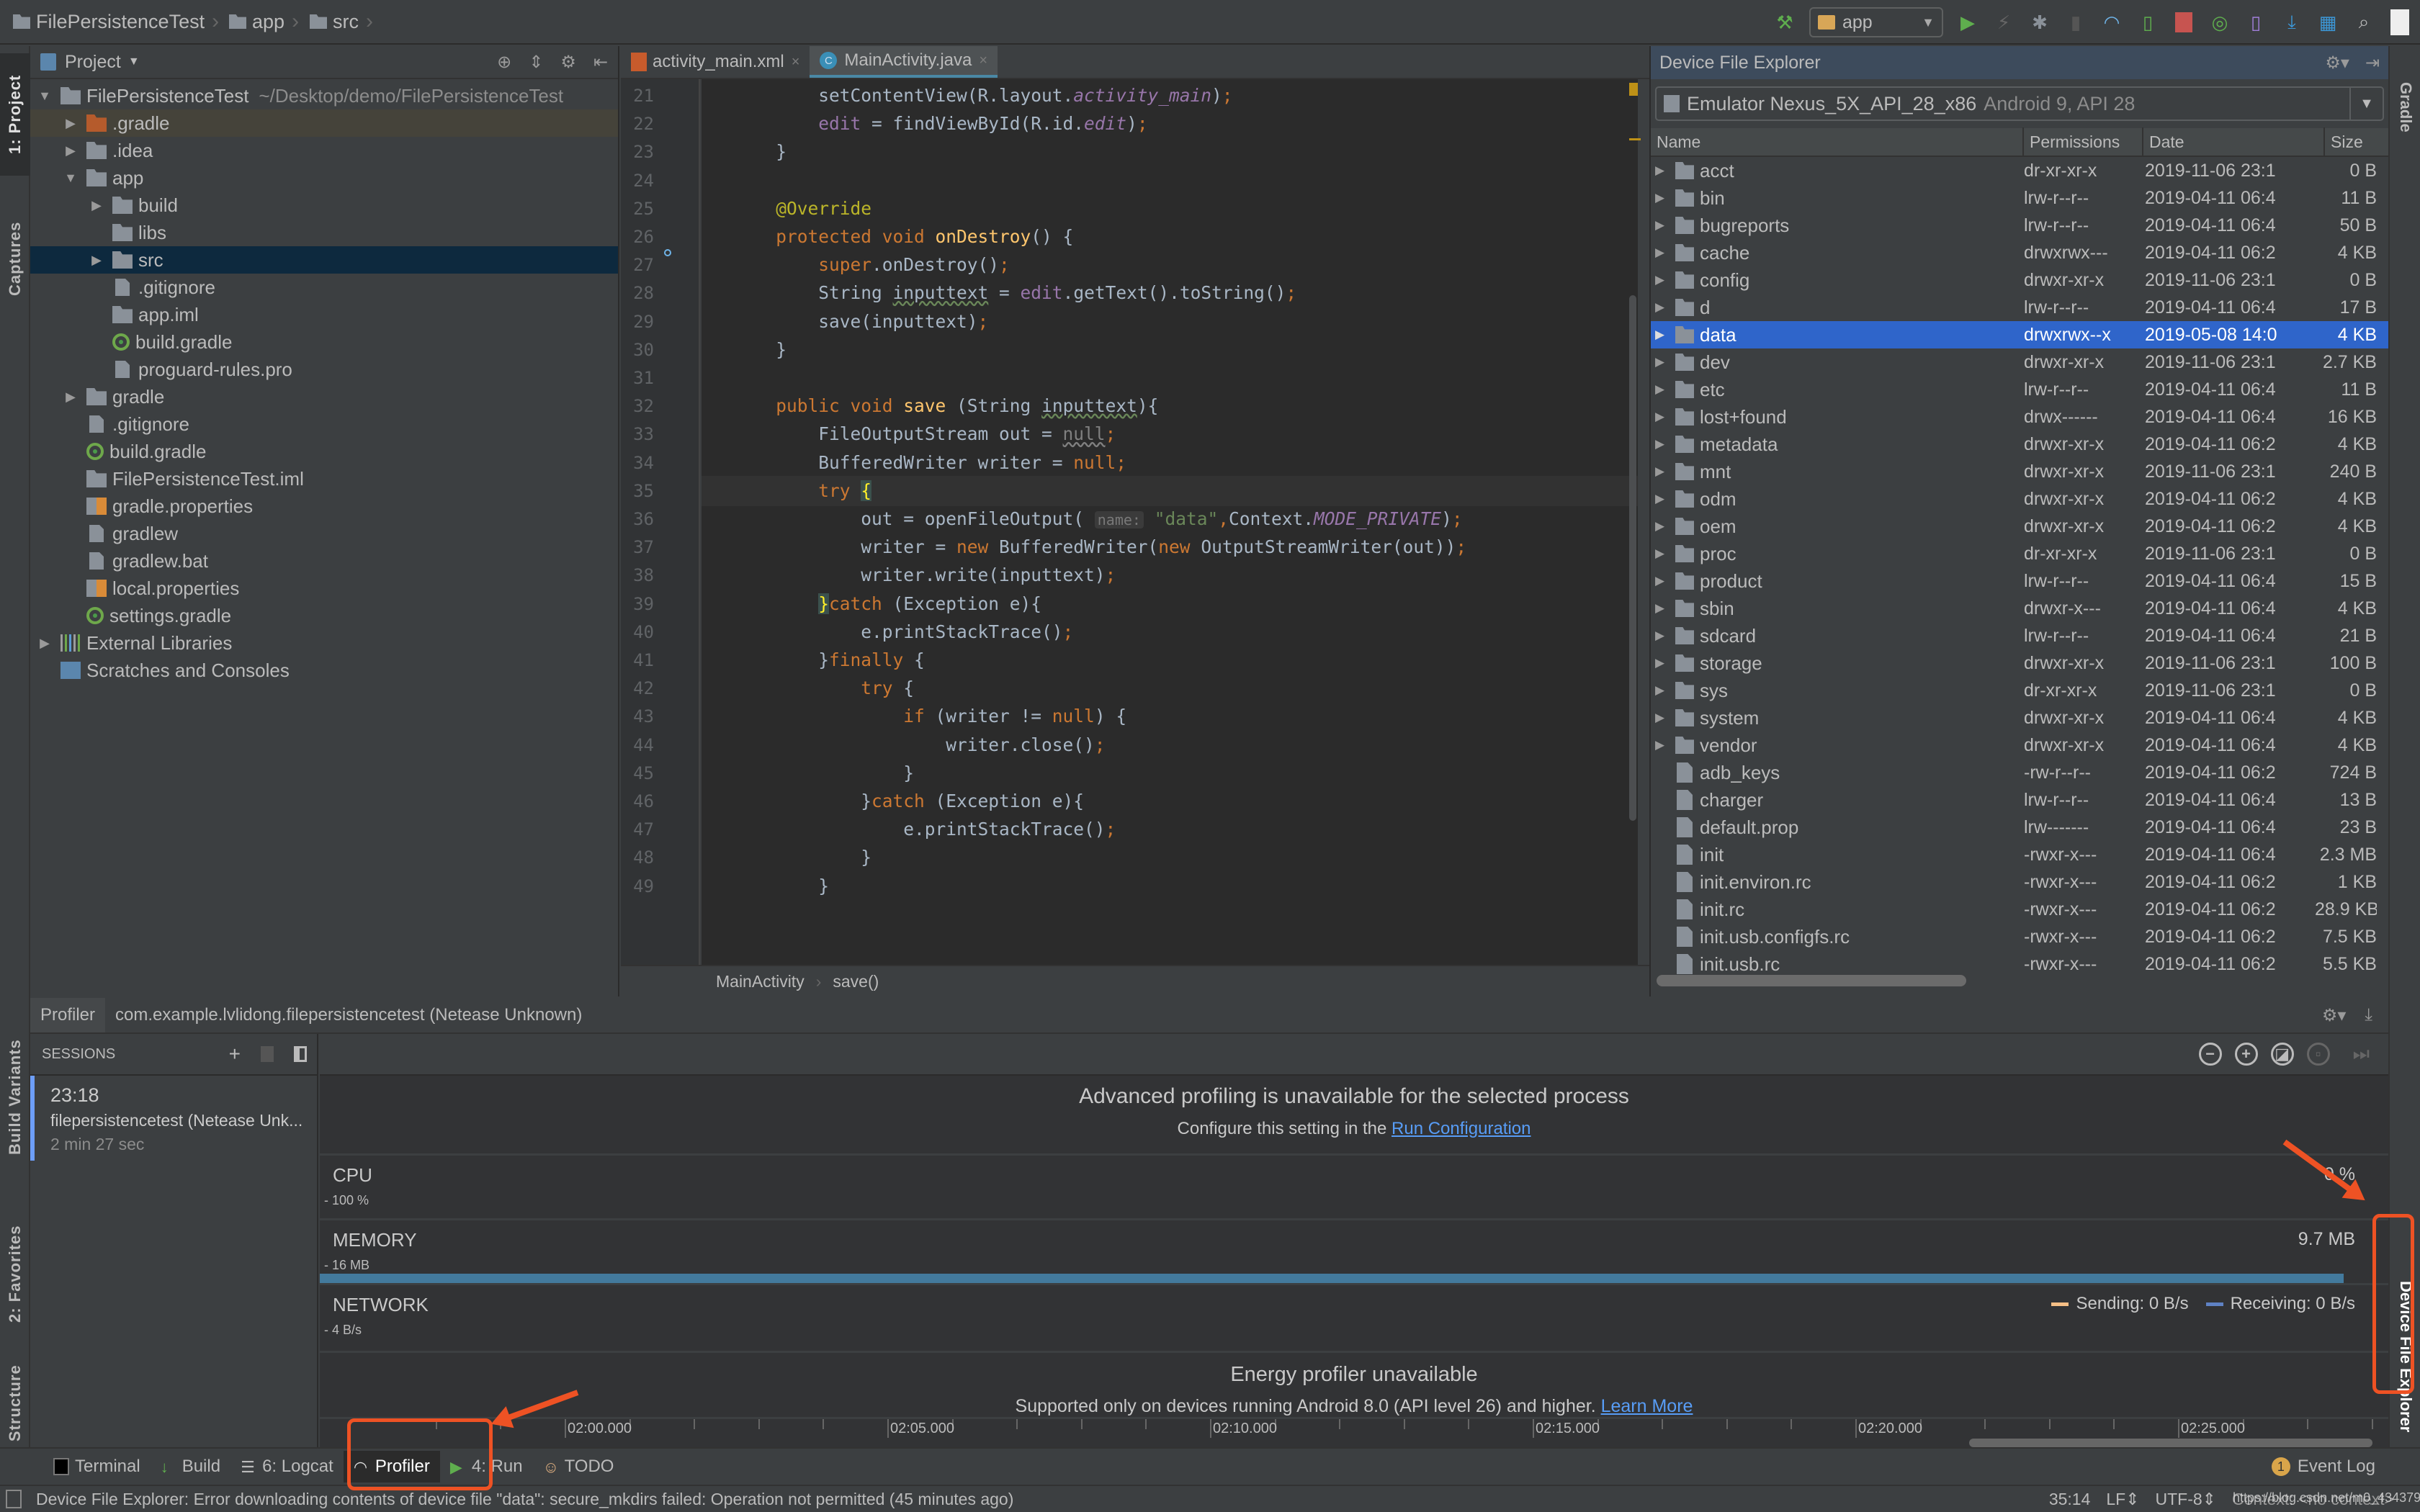  I want to click on code-line, so click(717, 378).